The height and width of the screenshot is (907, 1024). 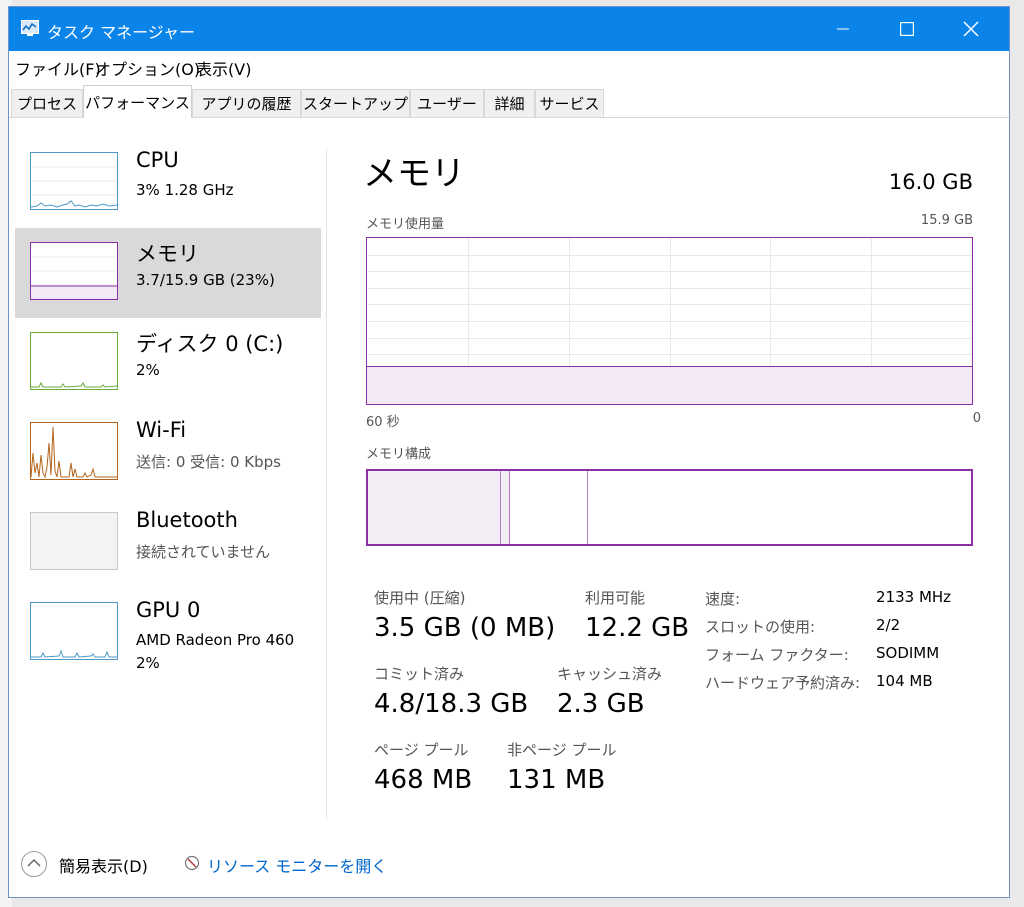 I want to click on tab-strip: プロセス パフォーマンス アプリの履歴 スタートアップ ユーザー 詳細 サービス, so click(x=509, y=101).